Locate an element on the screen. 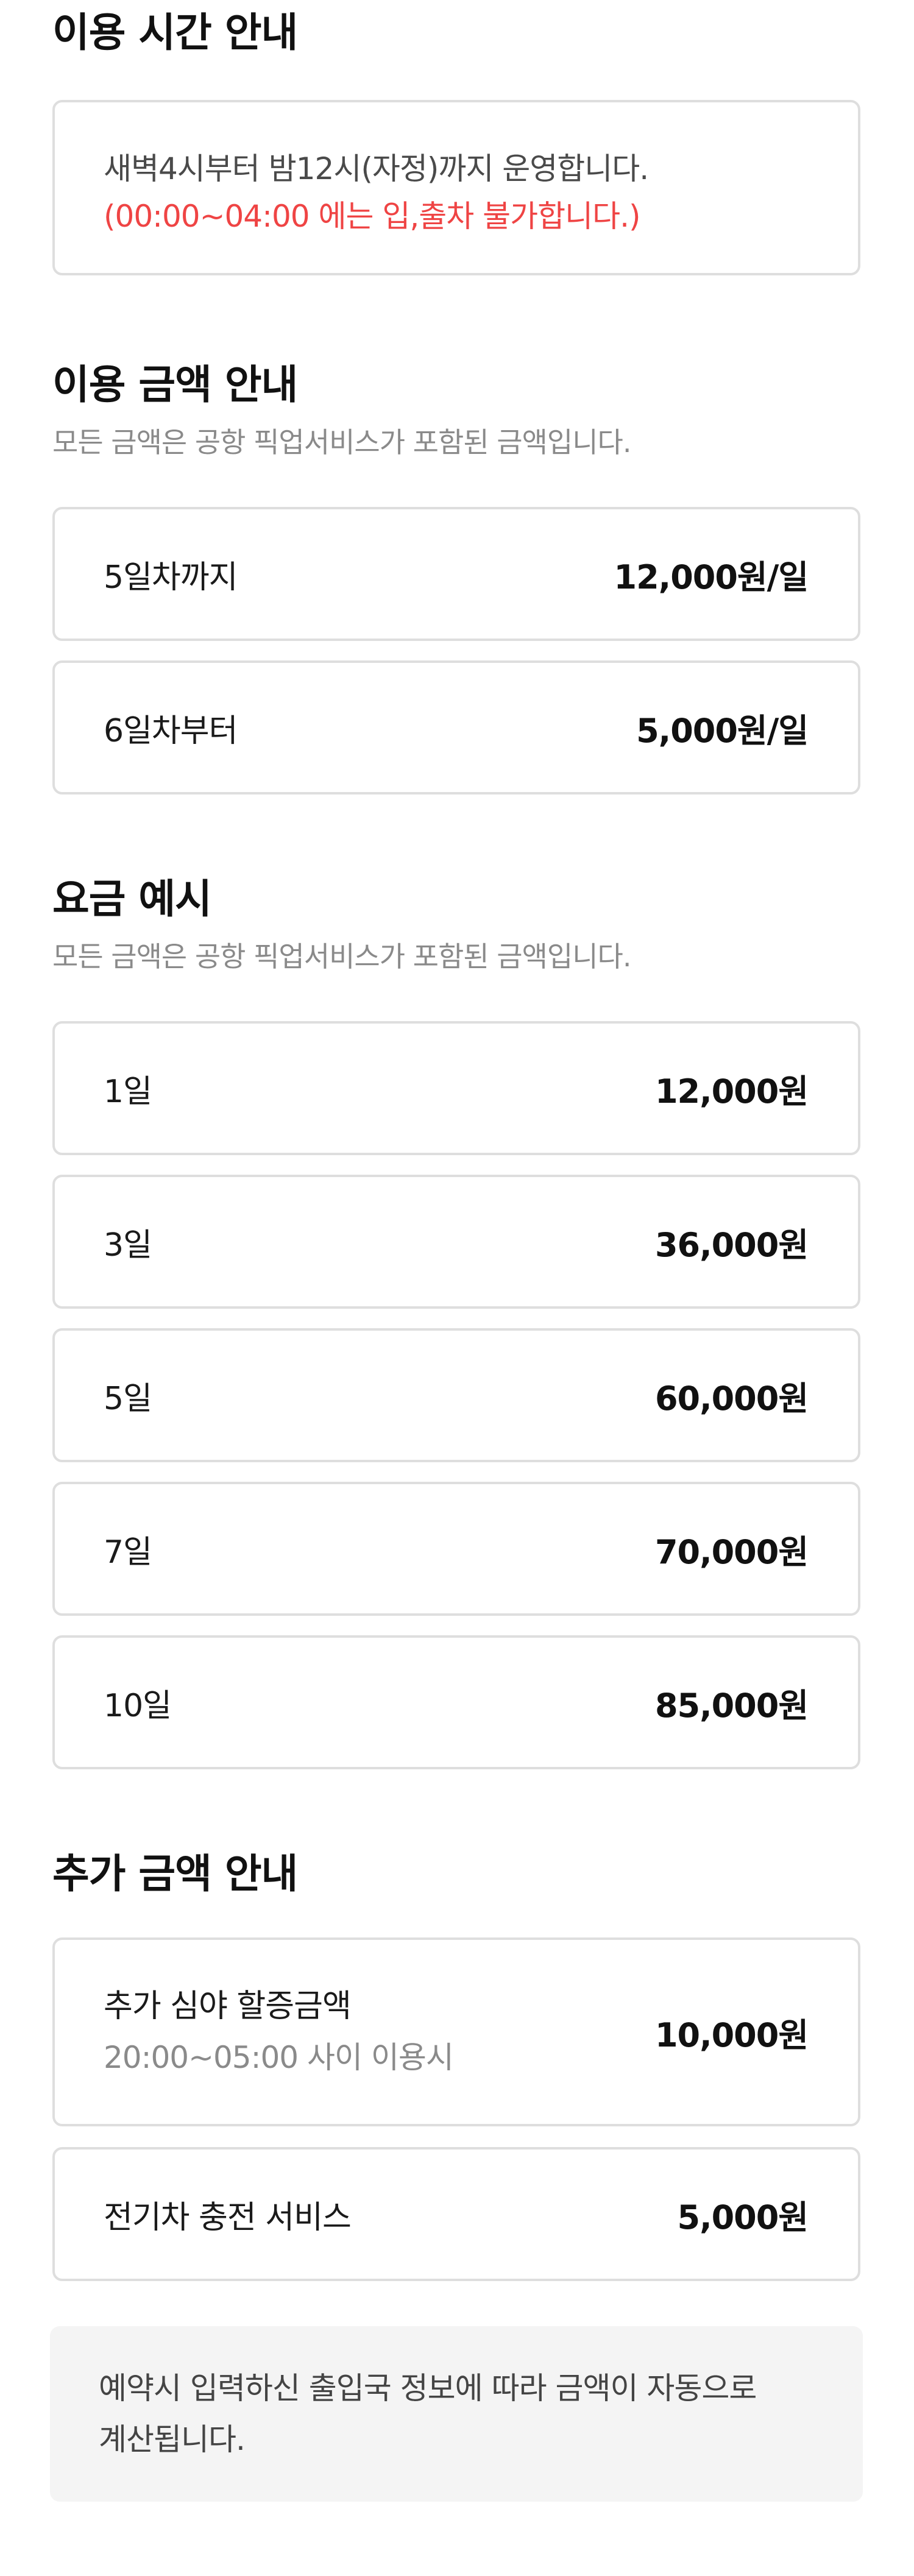  price-row-value: 12,000원/일 is located at coordinates (711, 576).